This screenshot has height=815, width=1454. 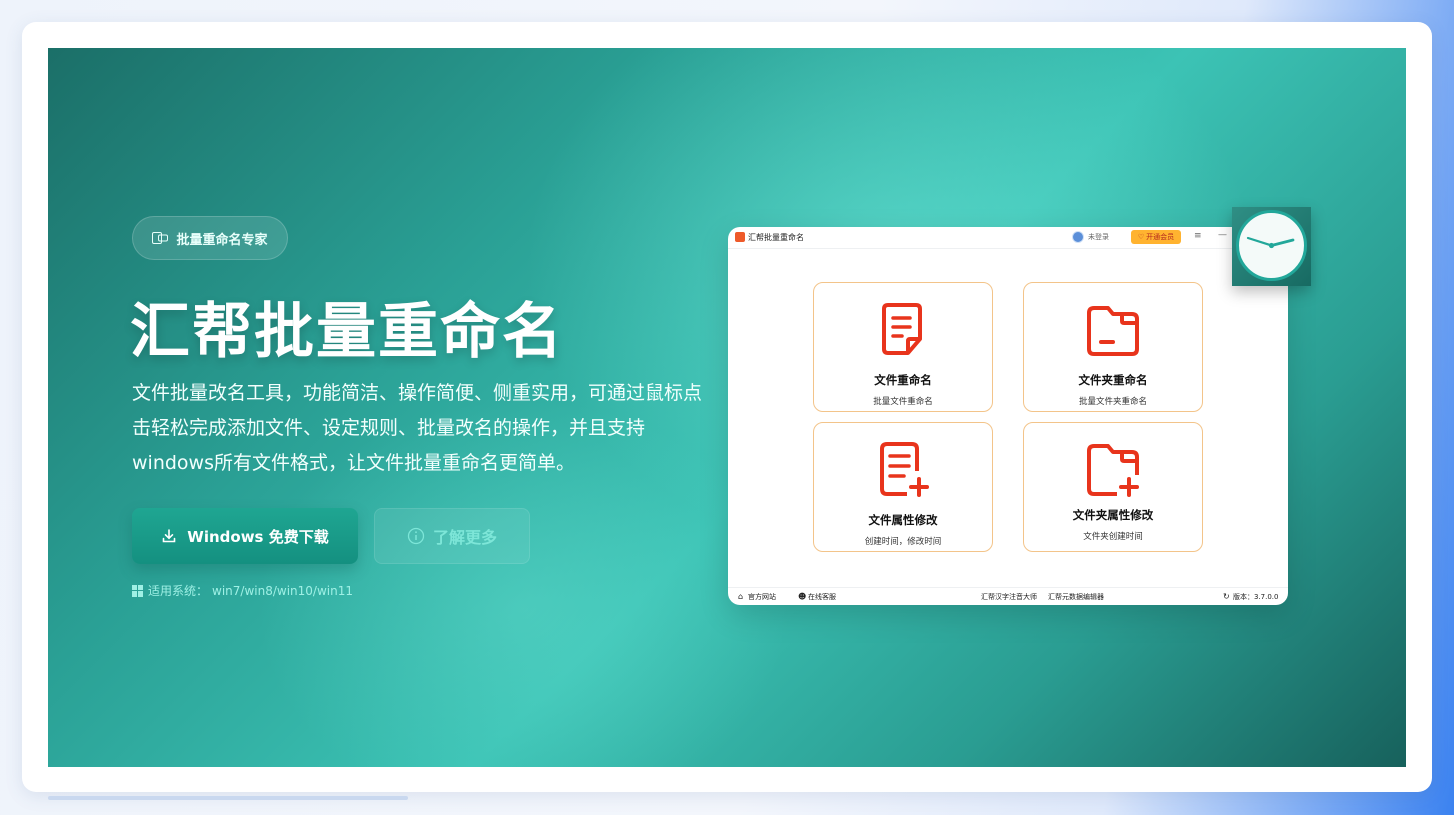 I want to click on feature-card-file-attributes: 文件属性修改 创建时间，修改时间, so click(x=903, y=487).